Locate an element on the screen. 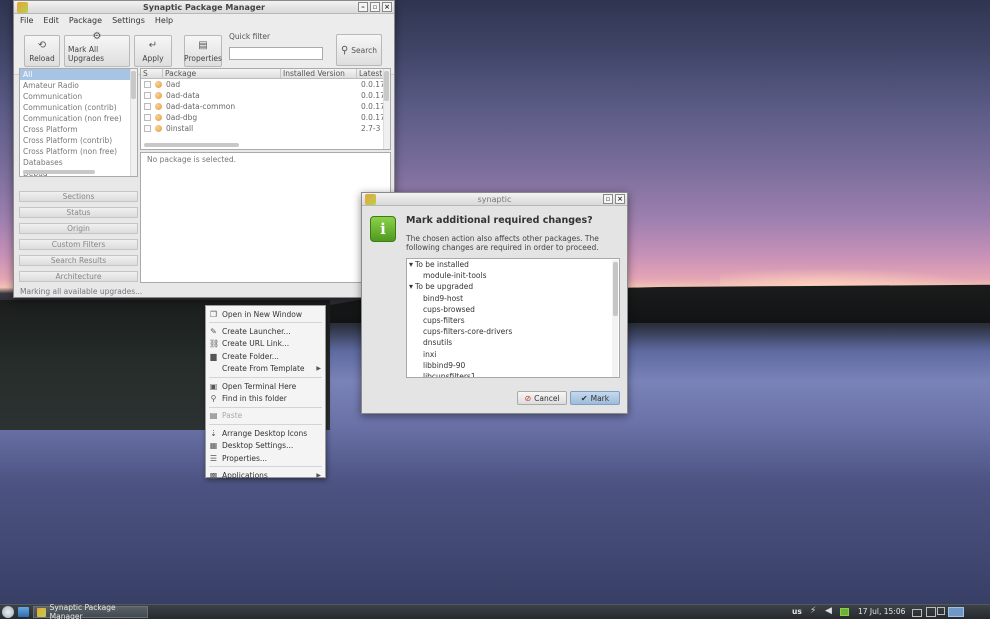  table-row: 0ad-data-common 0.0.17 is located at coordinates (265, 106).